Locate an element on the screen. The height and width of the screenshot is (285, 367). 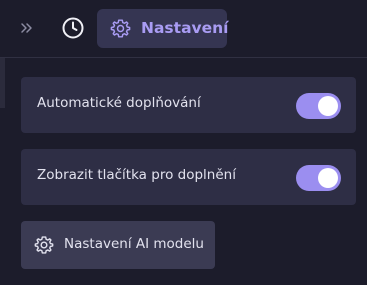
ai-model-settings-button: Nastavení AI modelu is located at coordinates (118, 245).